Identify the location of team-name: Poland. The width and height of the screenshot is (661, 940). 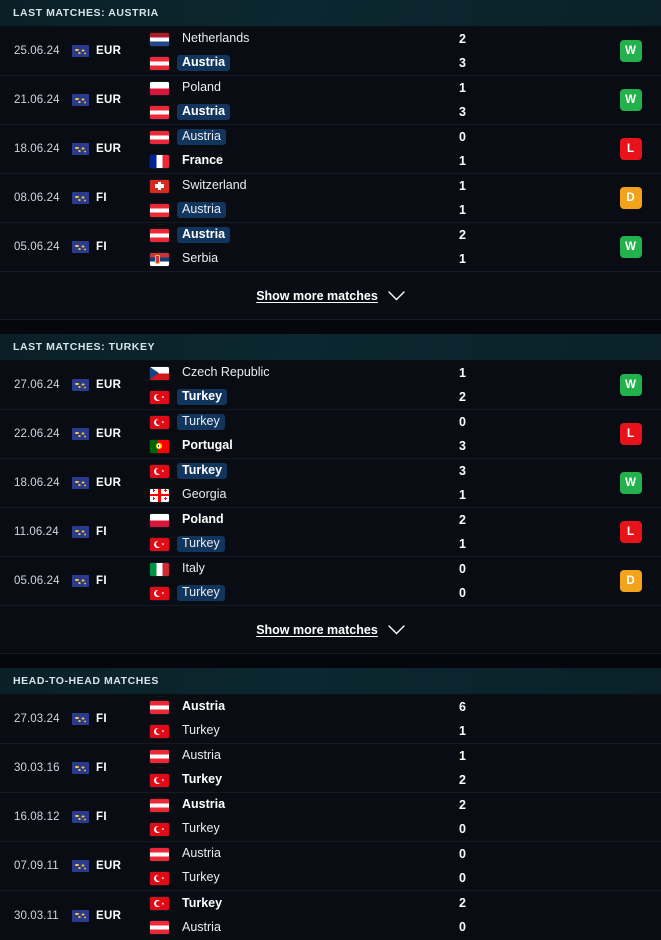
(201, 87).